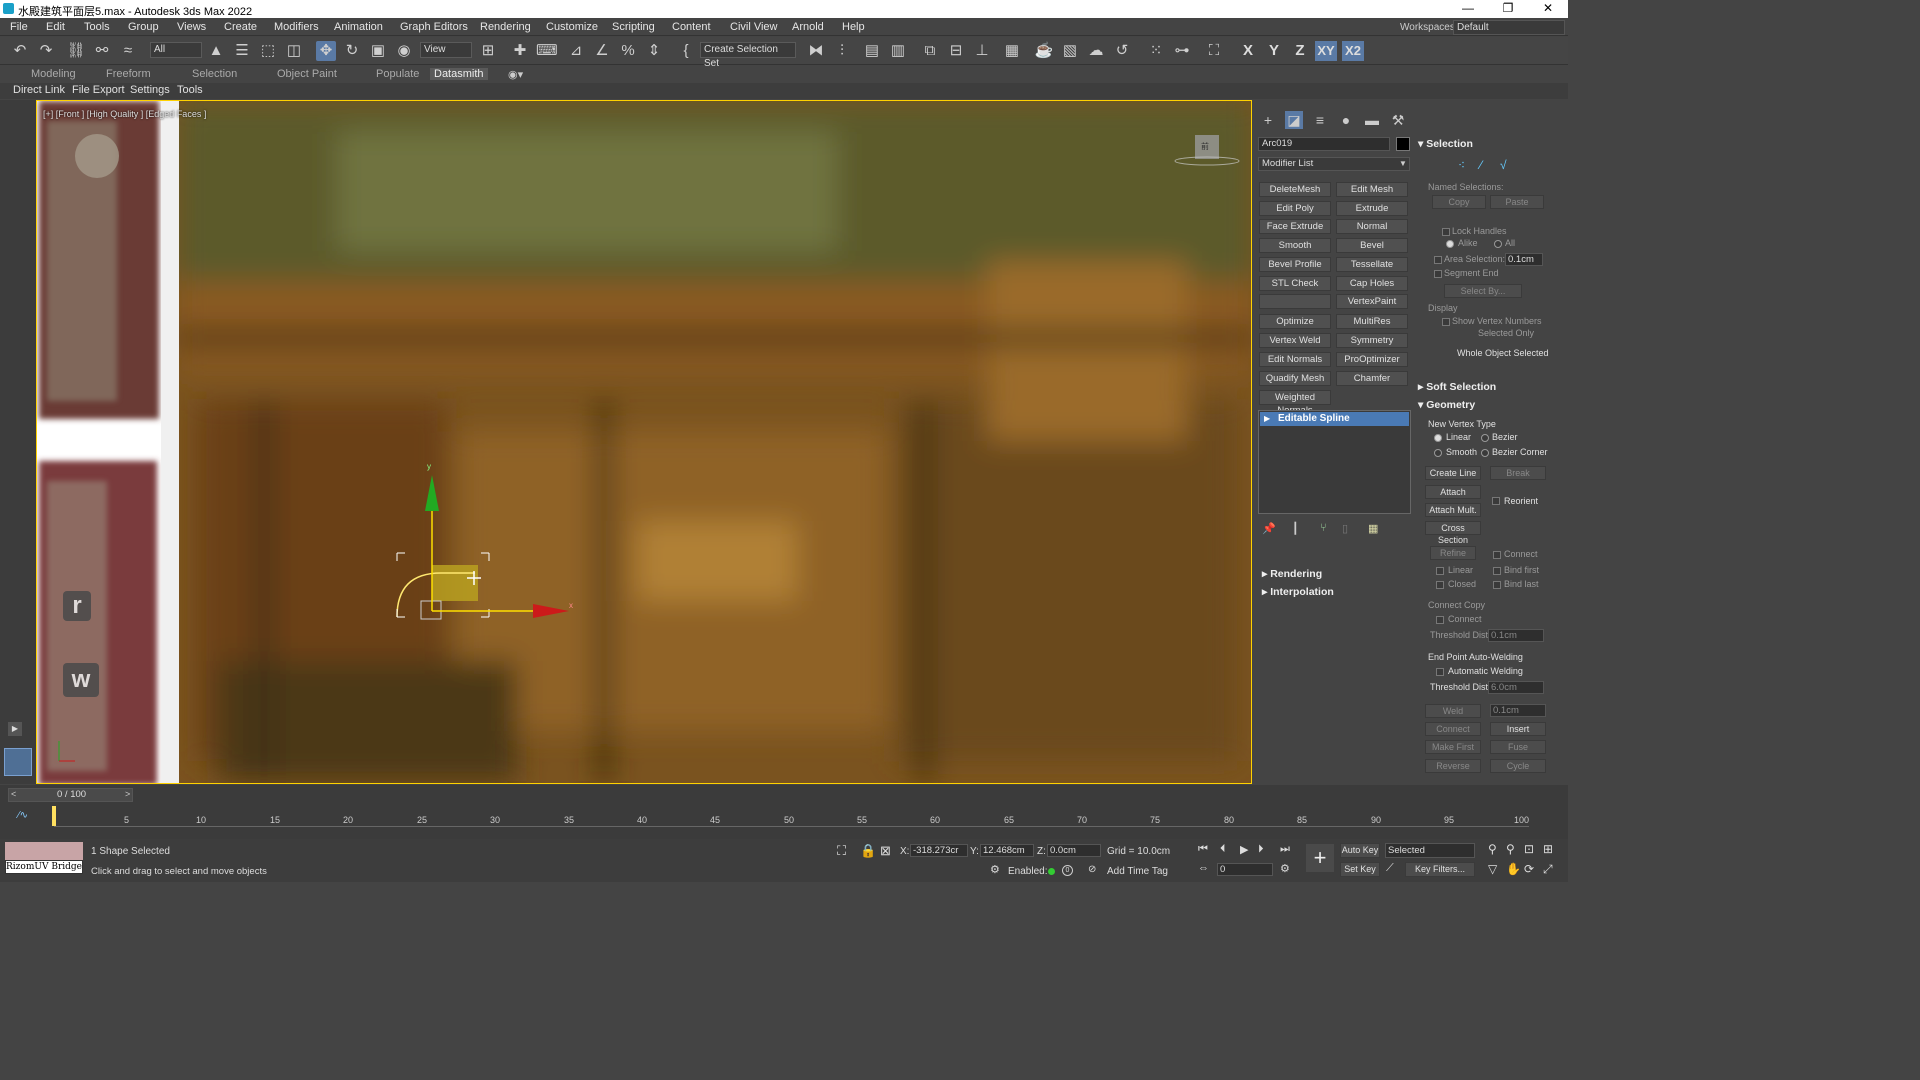 Image resolution: width=1920 pixels, height=1080 pixels. I want to click on window-crossing-icon: ◫, so click(294, 51).